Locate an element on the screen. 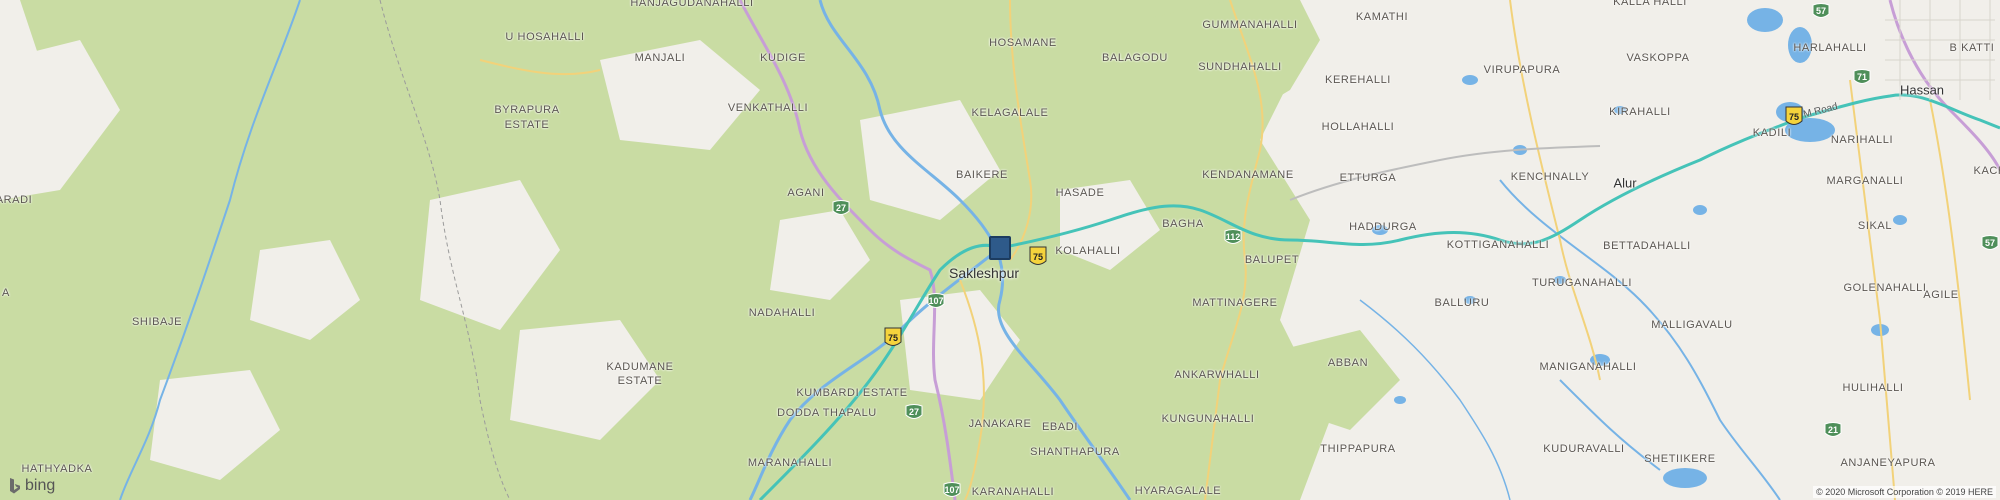 This screenshot has height=500, width=2000. town-label-sakleshpur: Sakleshpur is located at coordinates (984, 273).